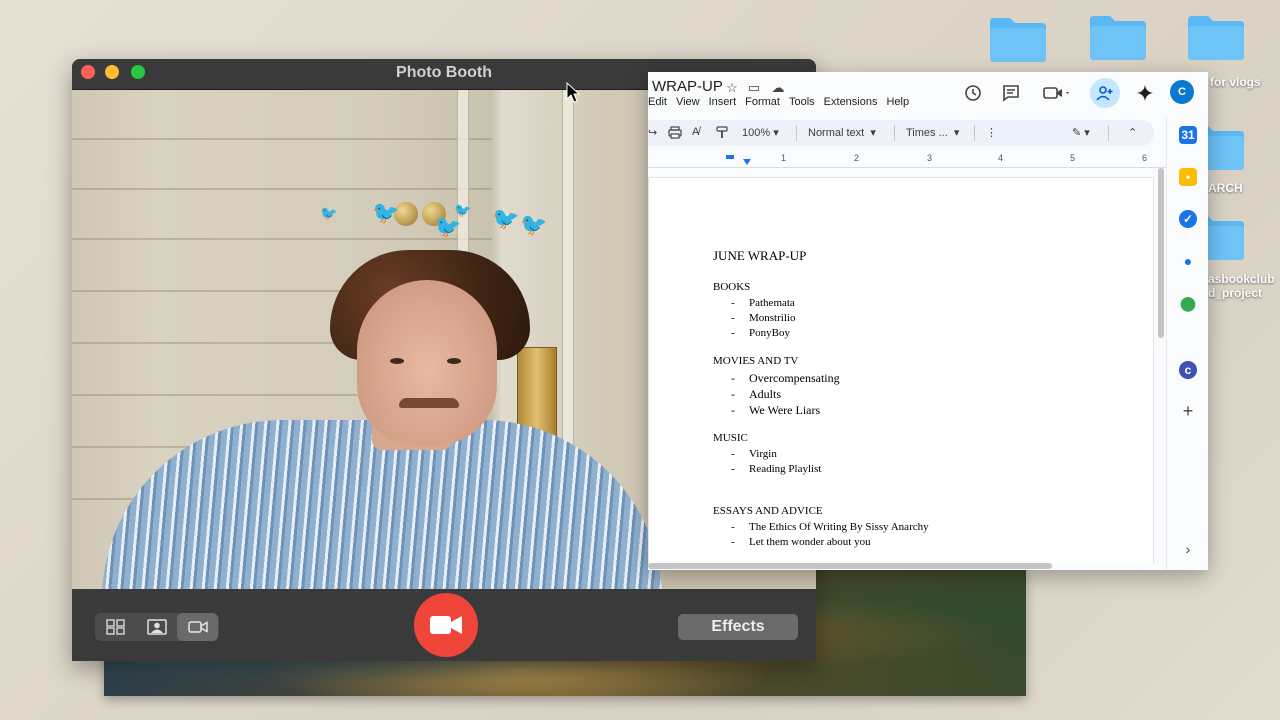 The image size is (1280, 720). I want to click on list-item: We Were Liars, so click(821, 410).